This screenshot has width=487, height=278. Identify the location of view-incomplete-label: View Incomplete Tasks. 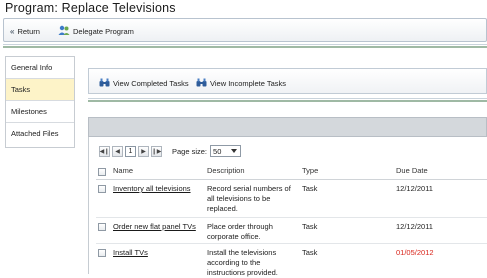
(248, 83).